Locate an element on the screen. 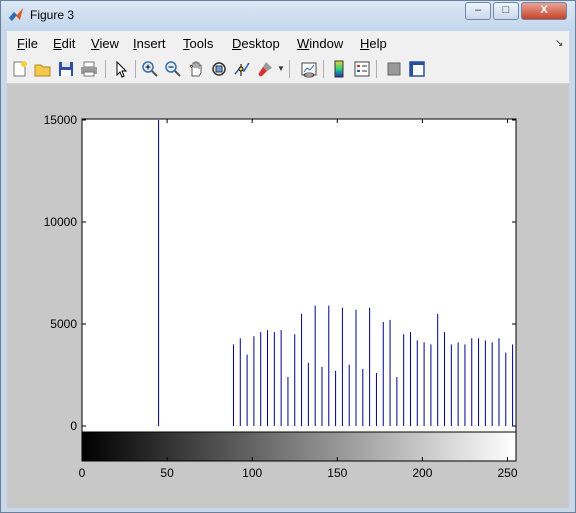 The height and width of the screenshot is (513, 576). data-cursor-icon is located at coordinates (242, 69).